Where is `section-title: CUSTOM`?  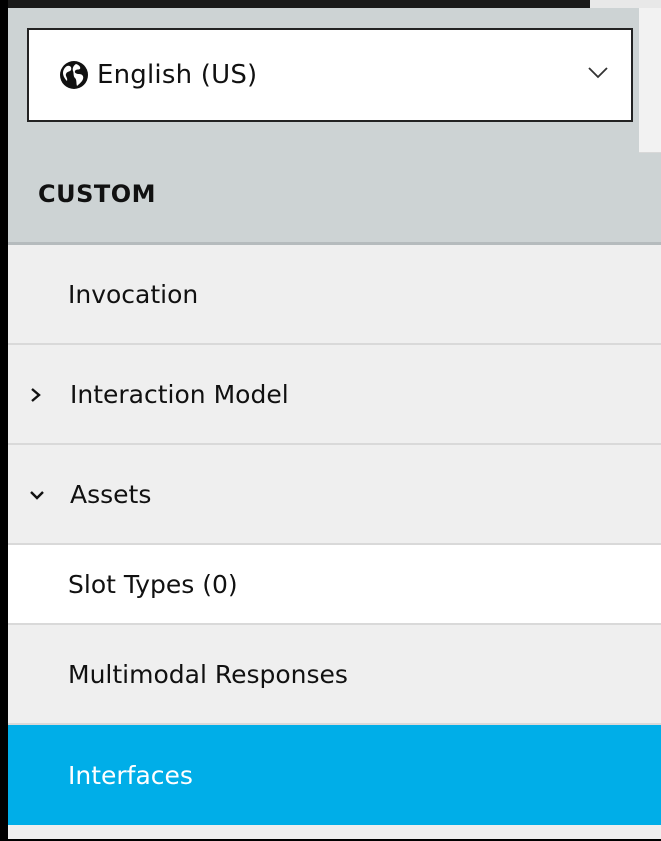 section-title: CUSTOM is located at coordinates (97, 194).